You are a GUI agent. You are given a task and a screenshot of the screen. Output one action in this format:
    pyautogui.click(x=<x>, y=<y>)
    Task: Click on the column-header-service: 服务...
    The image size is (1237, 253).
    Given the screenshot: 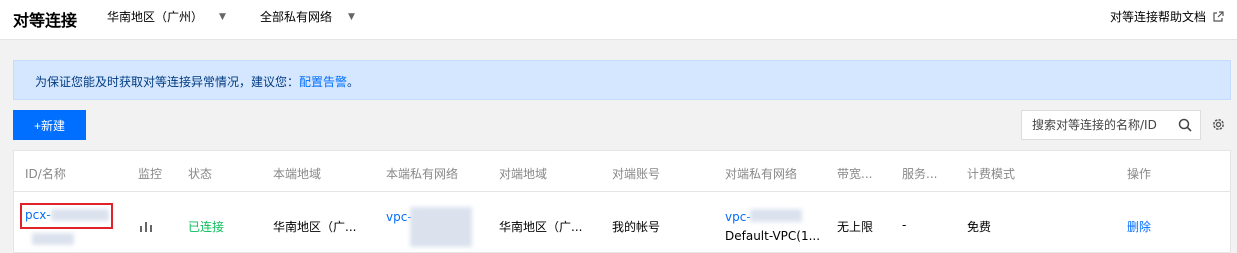 What is the action you would take?
    pyautogui.click(x=920, y=174)
    